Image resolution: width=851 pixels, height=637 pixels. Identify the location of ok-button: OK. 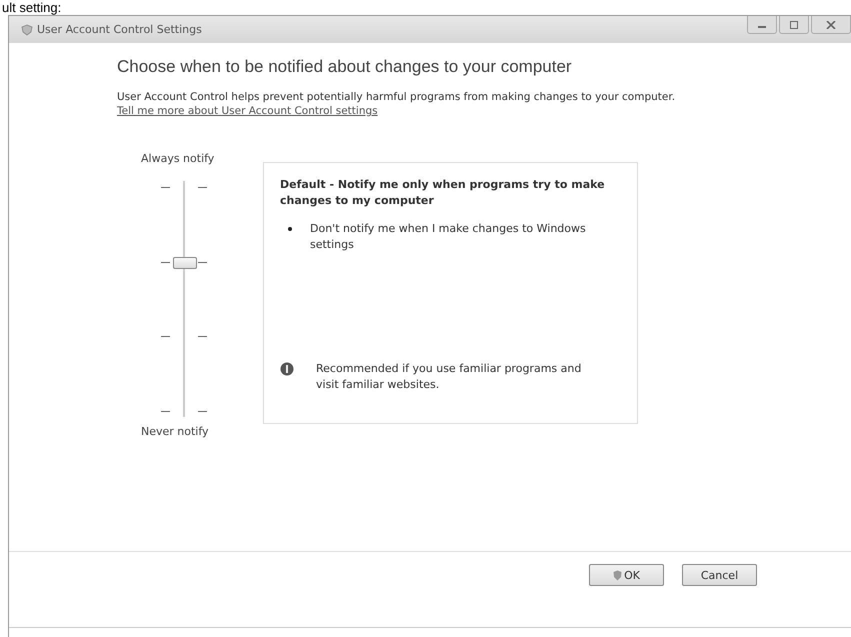
(626, 575).